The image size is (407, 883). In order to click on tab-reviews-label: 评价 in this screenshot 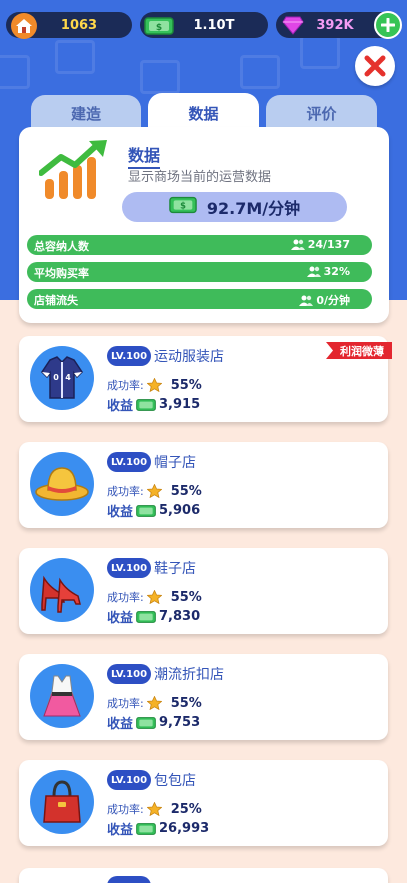, I will do `click(321, 113)`.